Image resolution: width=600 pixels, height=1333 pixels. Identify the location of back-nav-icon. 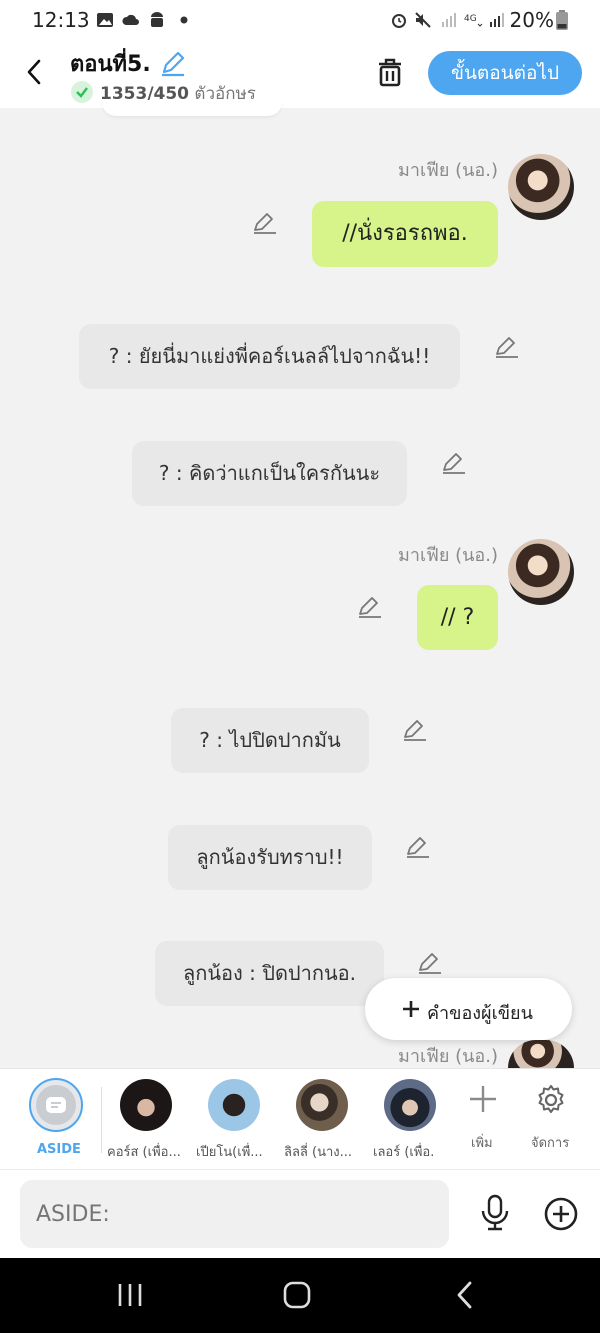
(465, 1295).